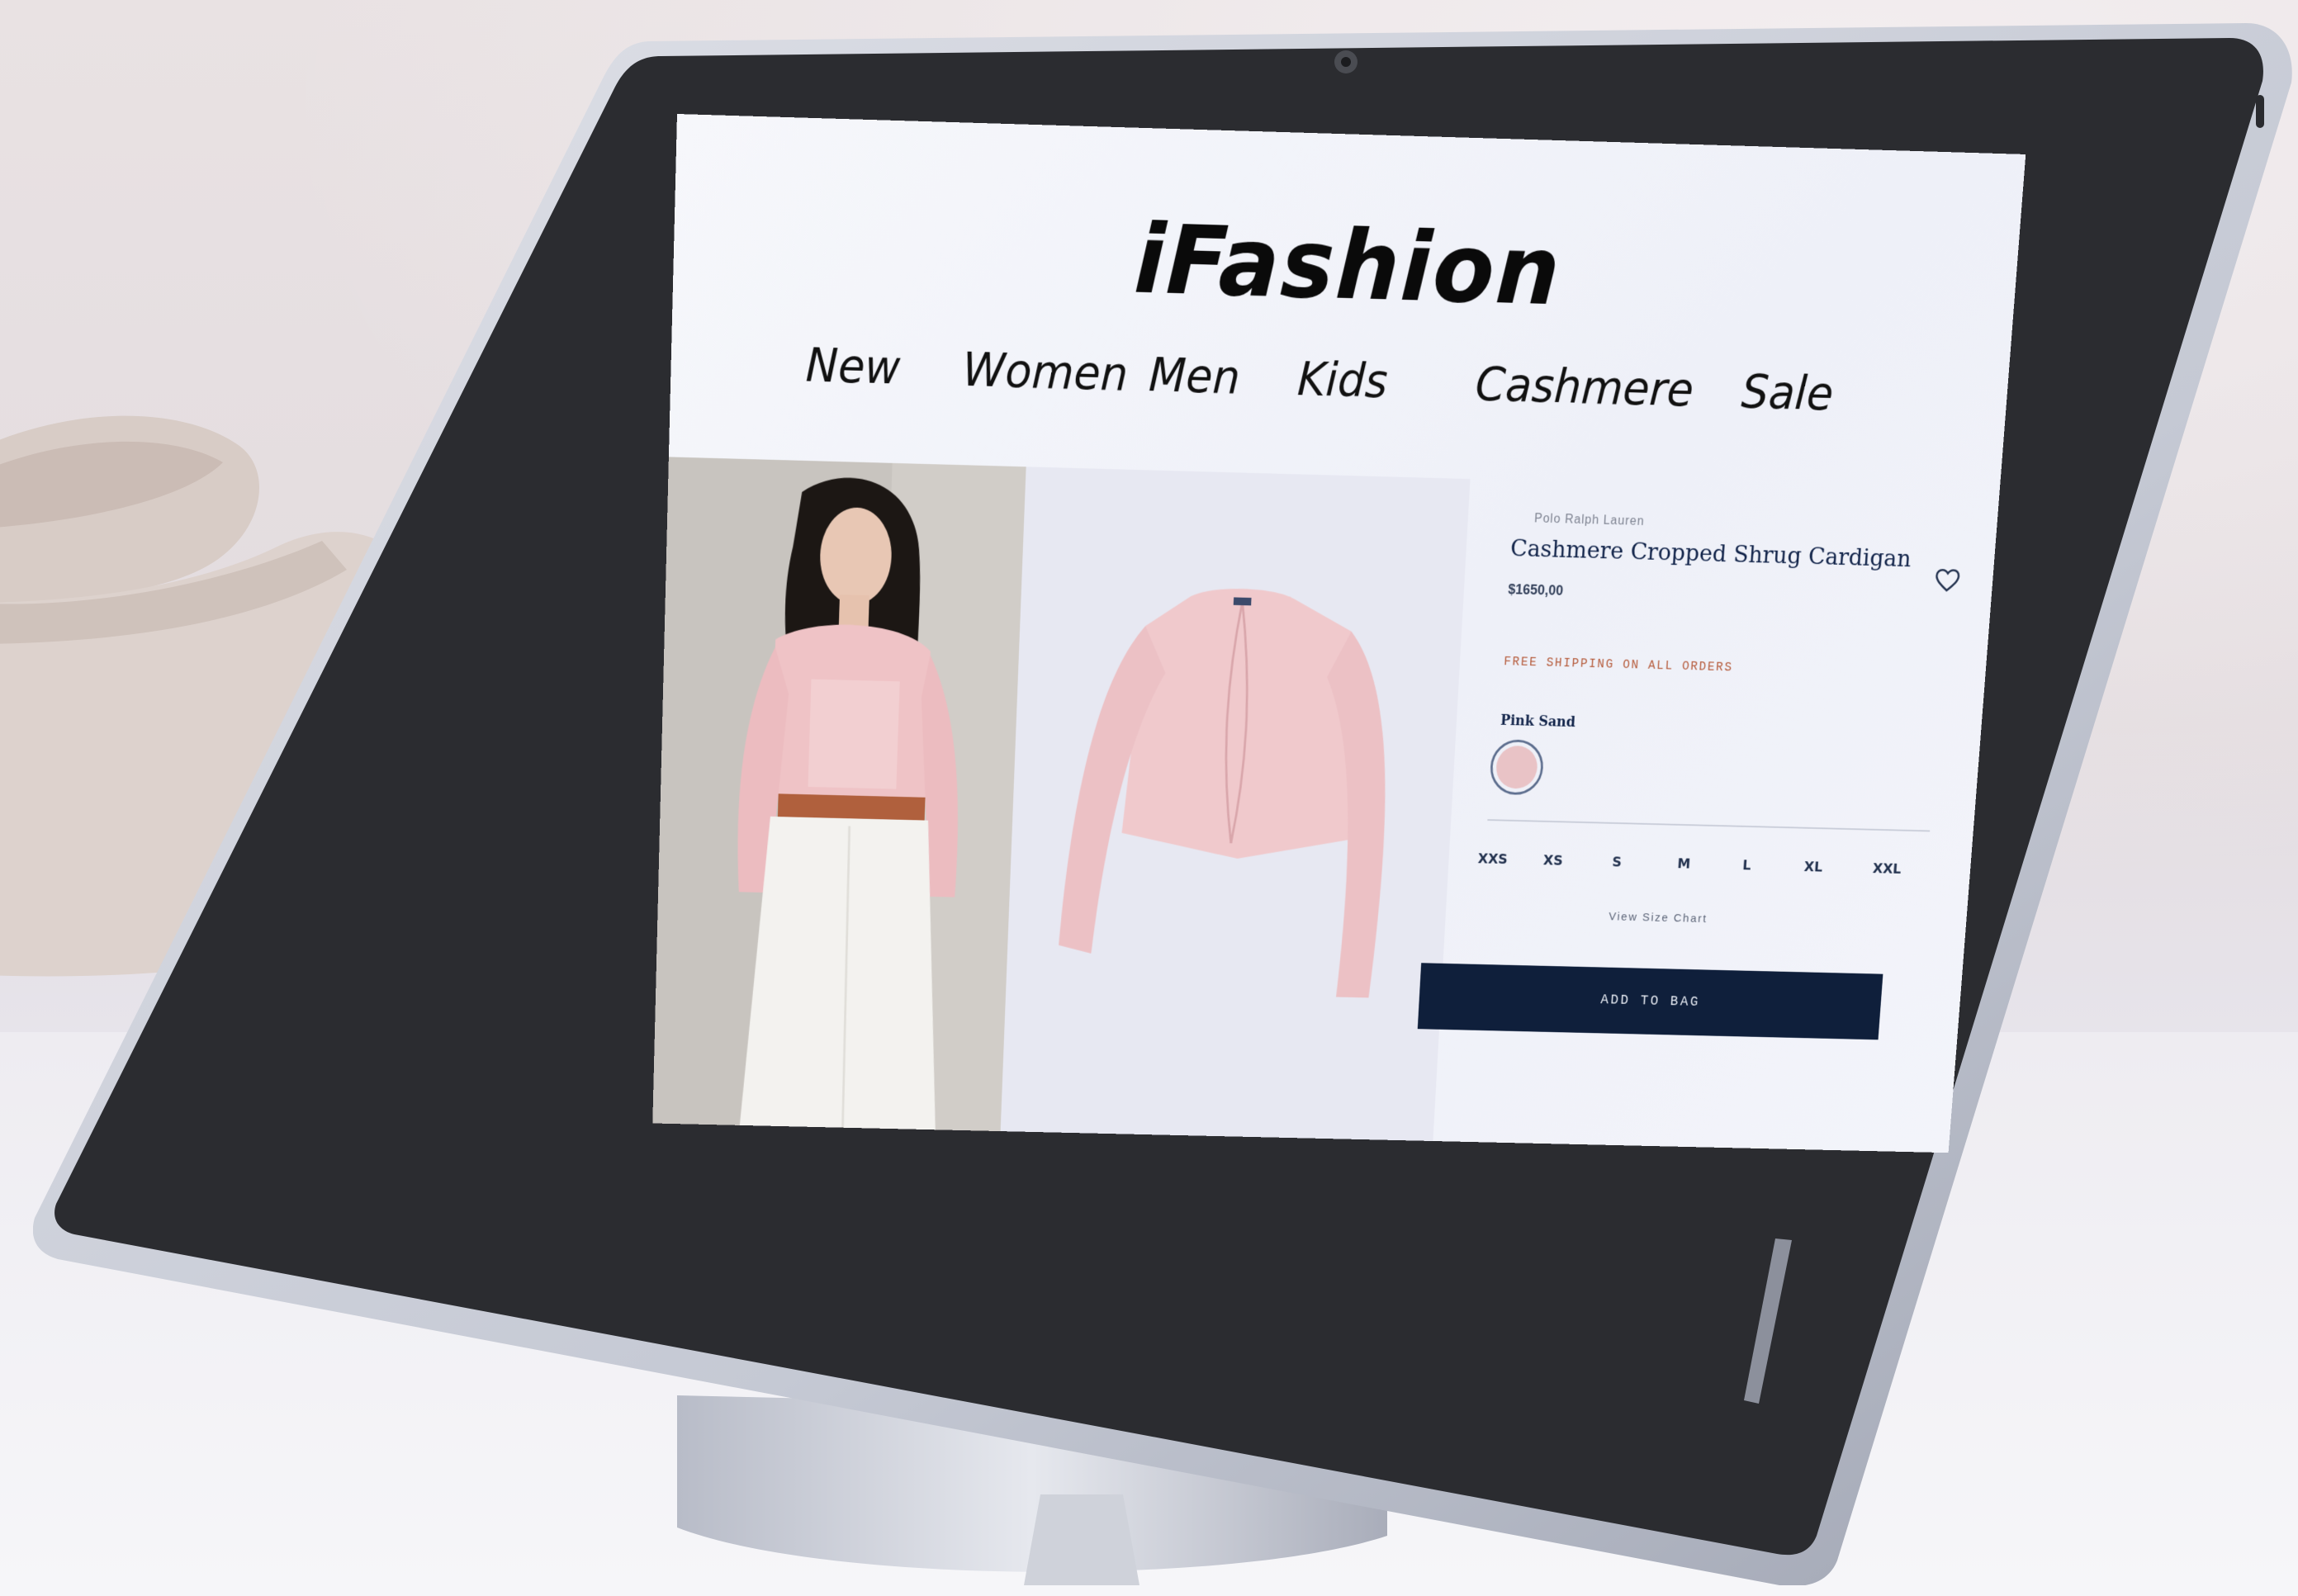 The width and height of the screenshot is (2298, 1596). I want to click on nav-item-women: Women, so click(1046, 372).